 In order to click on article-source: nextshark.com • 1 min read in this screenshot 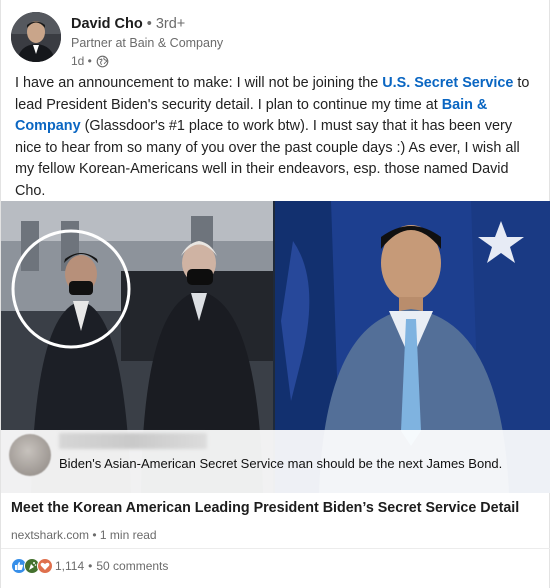, I will do `click(84, 535)`.